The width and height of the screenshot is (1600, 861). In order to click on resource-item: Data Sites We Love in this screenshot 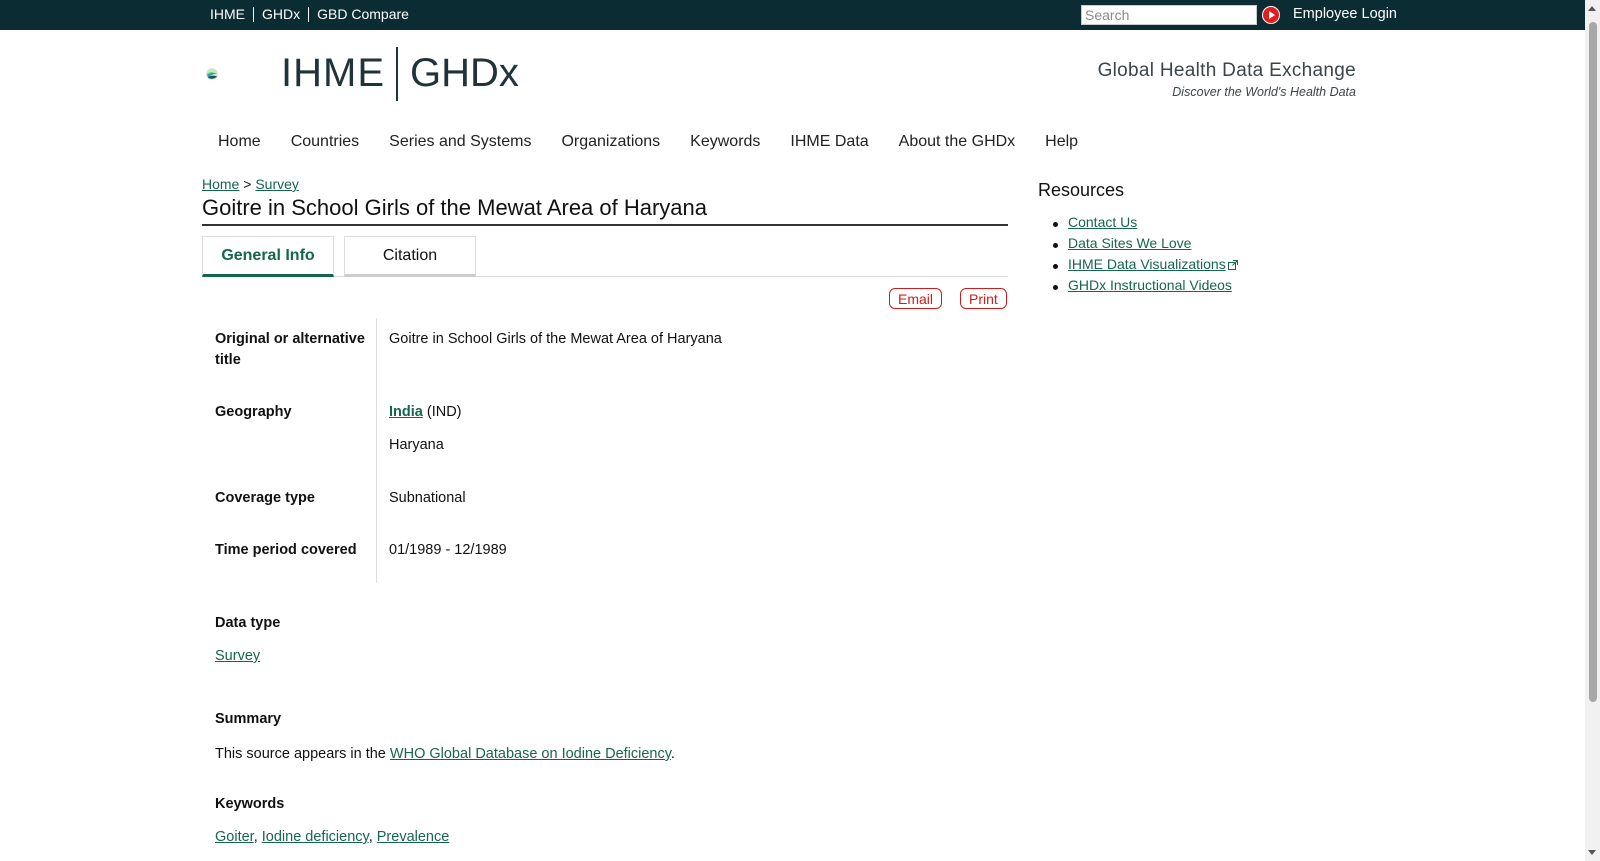, I will do `click(1145, 245)`.